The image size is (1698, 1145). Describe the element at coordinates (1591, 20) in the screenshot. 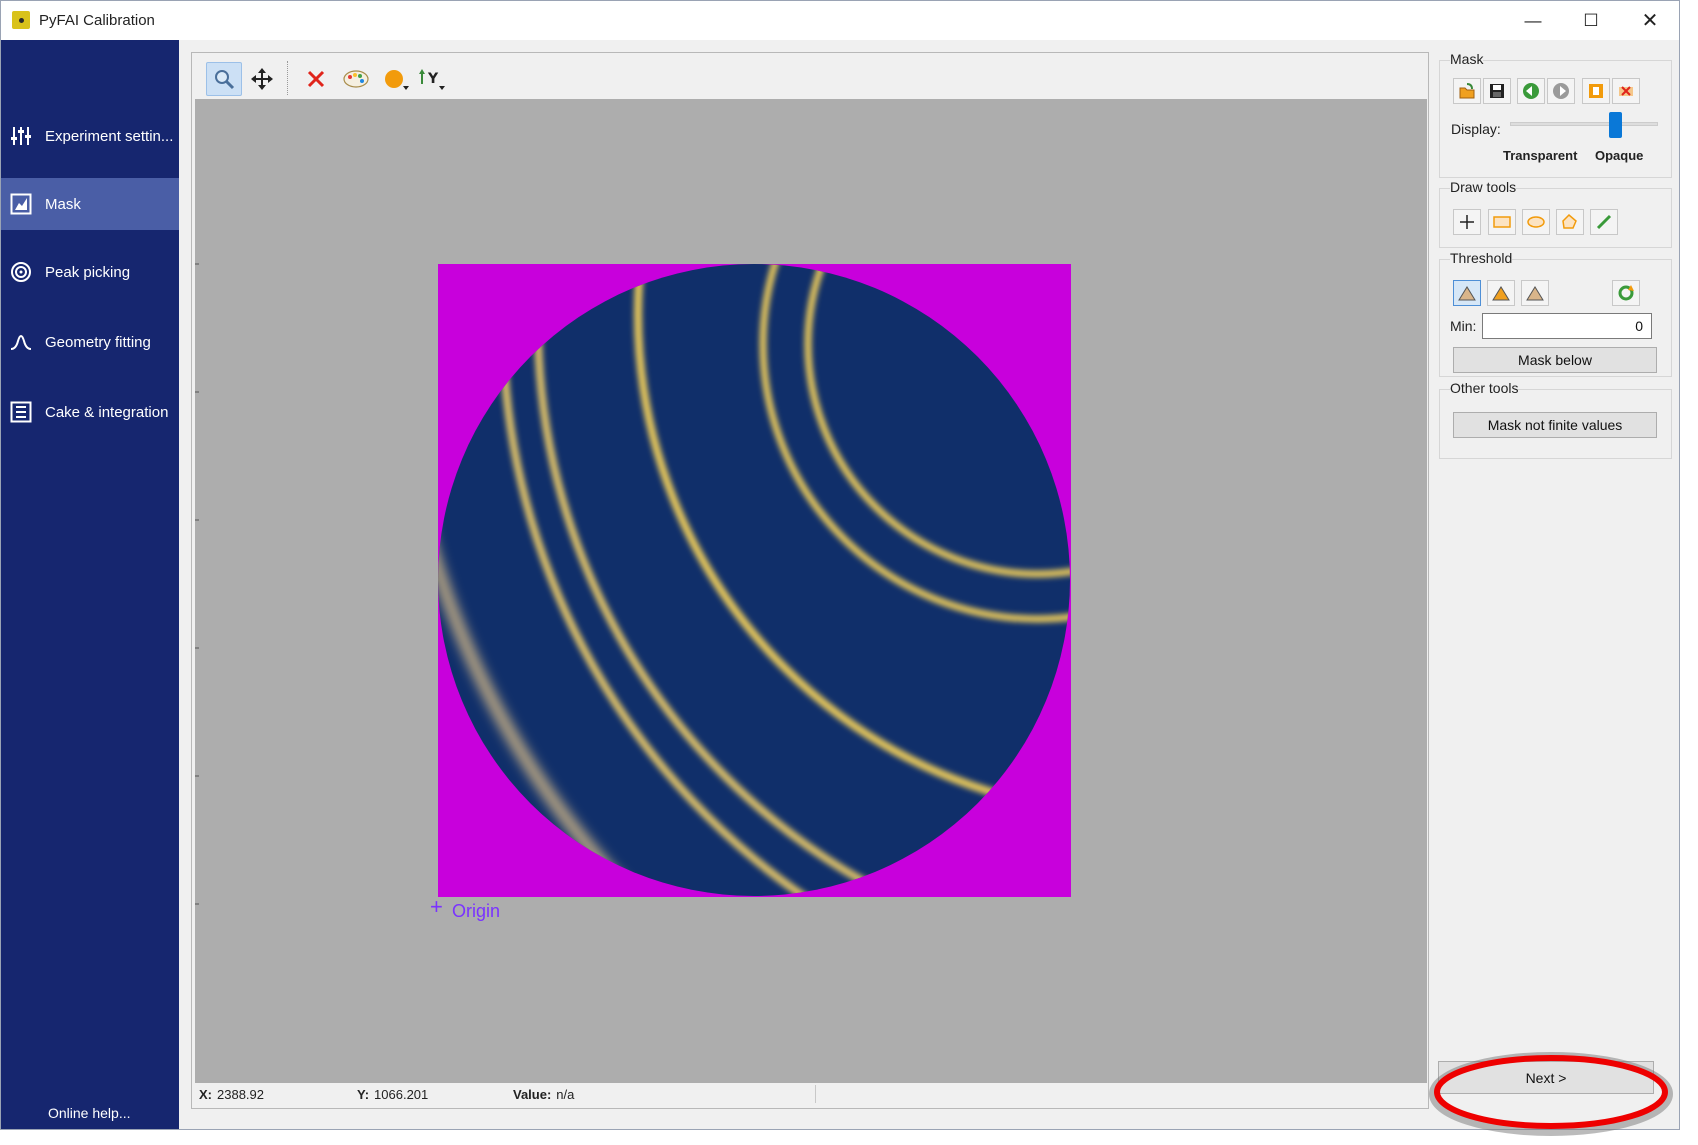

I see `maximize-button: ☐` at that location.